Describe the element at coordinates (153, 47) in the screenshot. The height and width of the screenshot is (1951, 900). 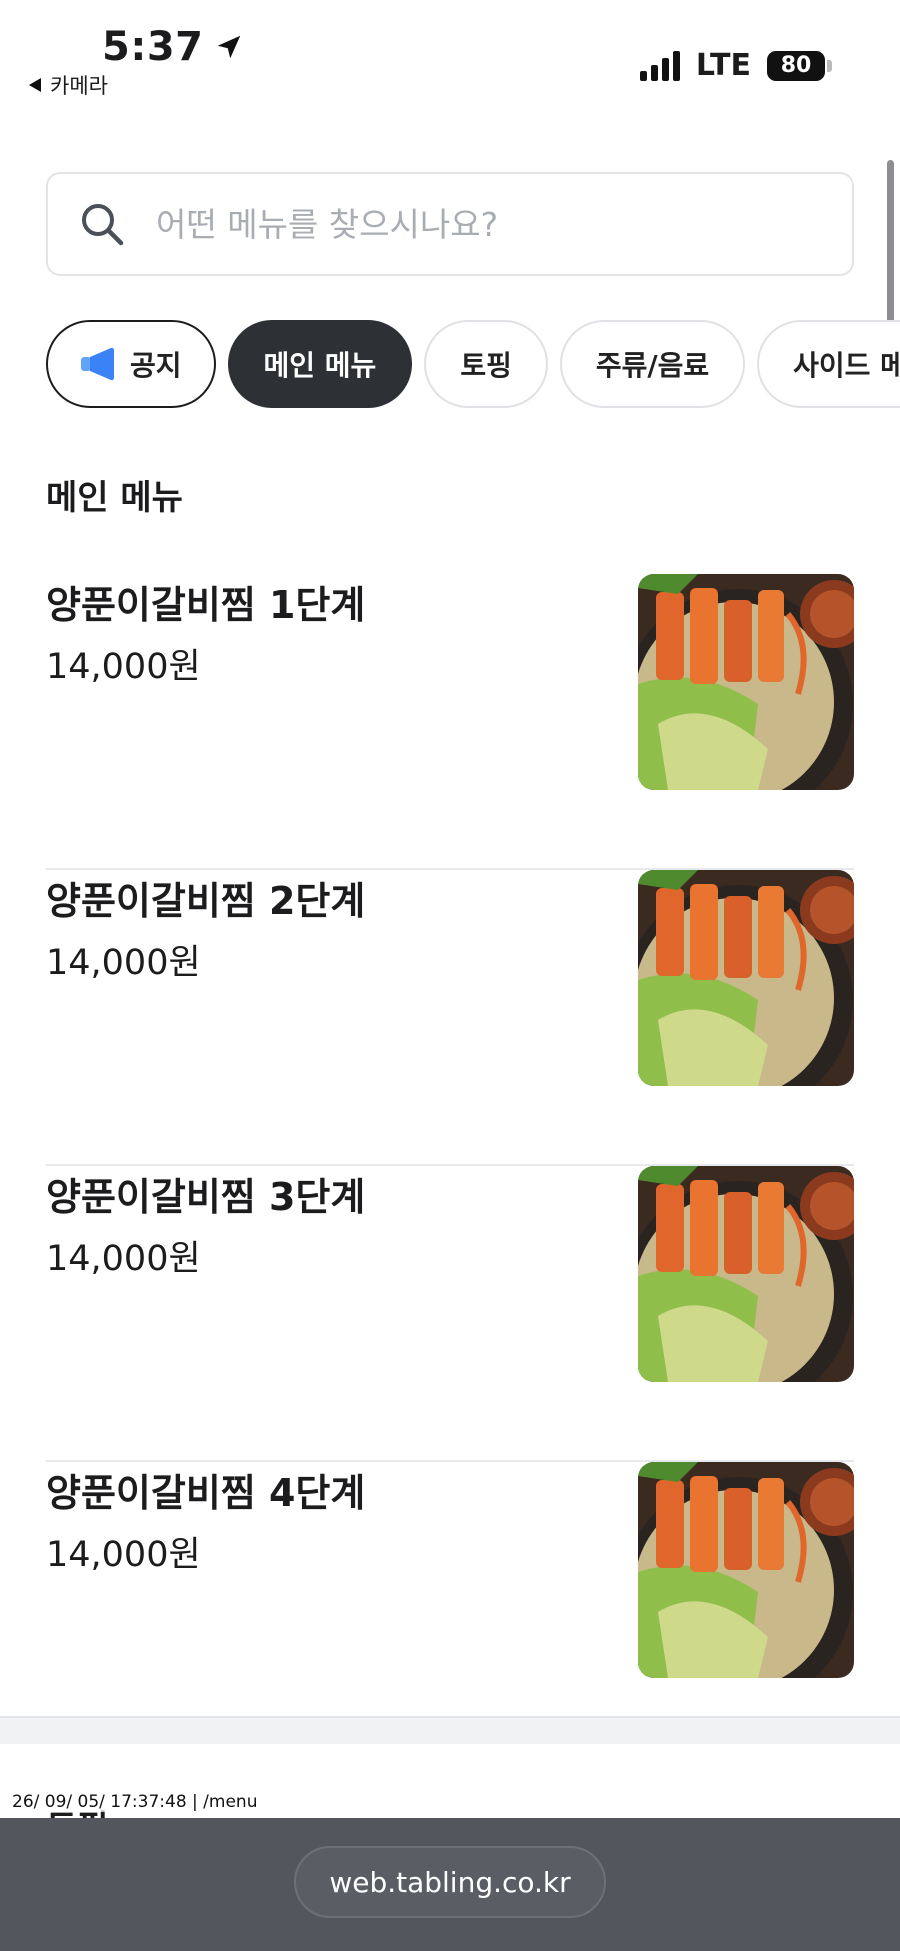
I see `status-time-text: 5:37` at that location.